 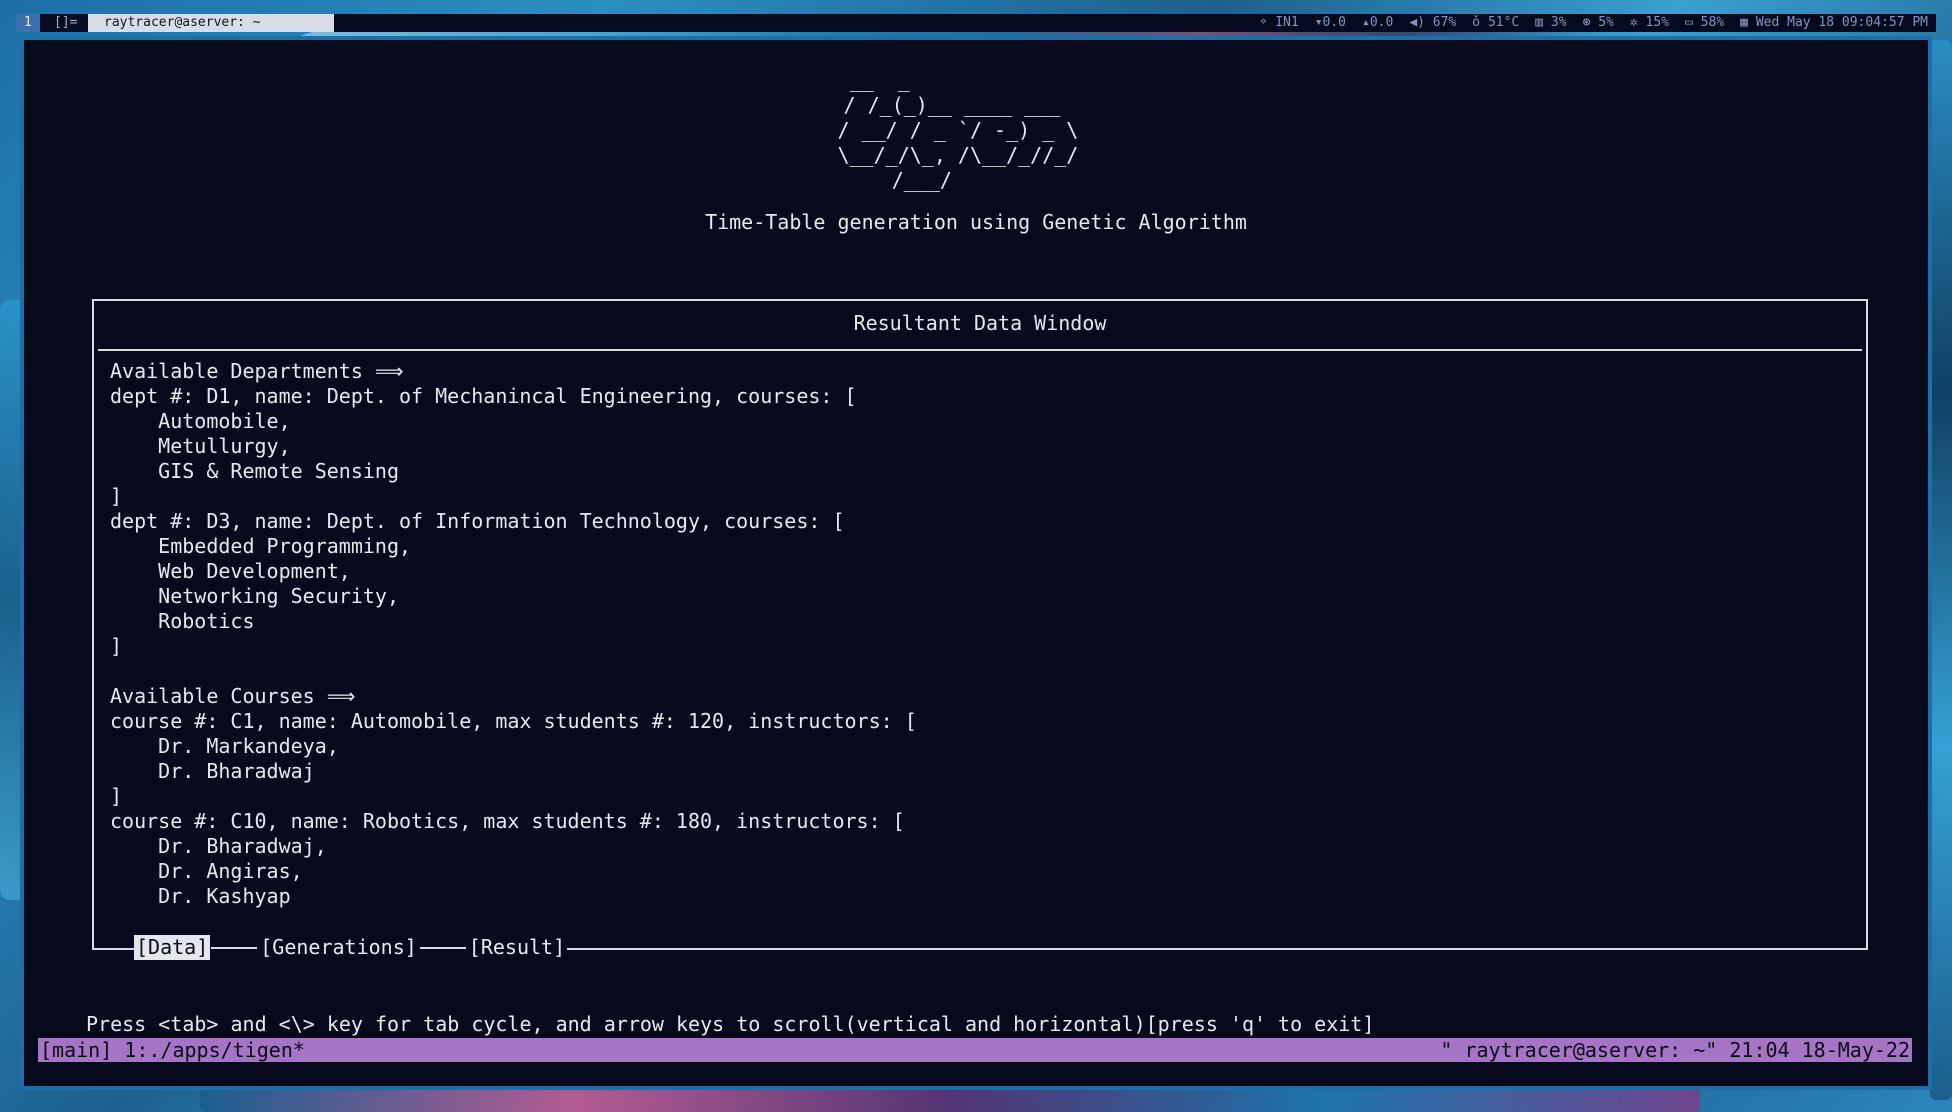 I want to click on content-line: Dr. Kashyap, so click(x=200, y=896).